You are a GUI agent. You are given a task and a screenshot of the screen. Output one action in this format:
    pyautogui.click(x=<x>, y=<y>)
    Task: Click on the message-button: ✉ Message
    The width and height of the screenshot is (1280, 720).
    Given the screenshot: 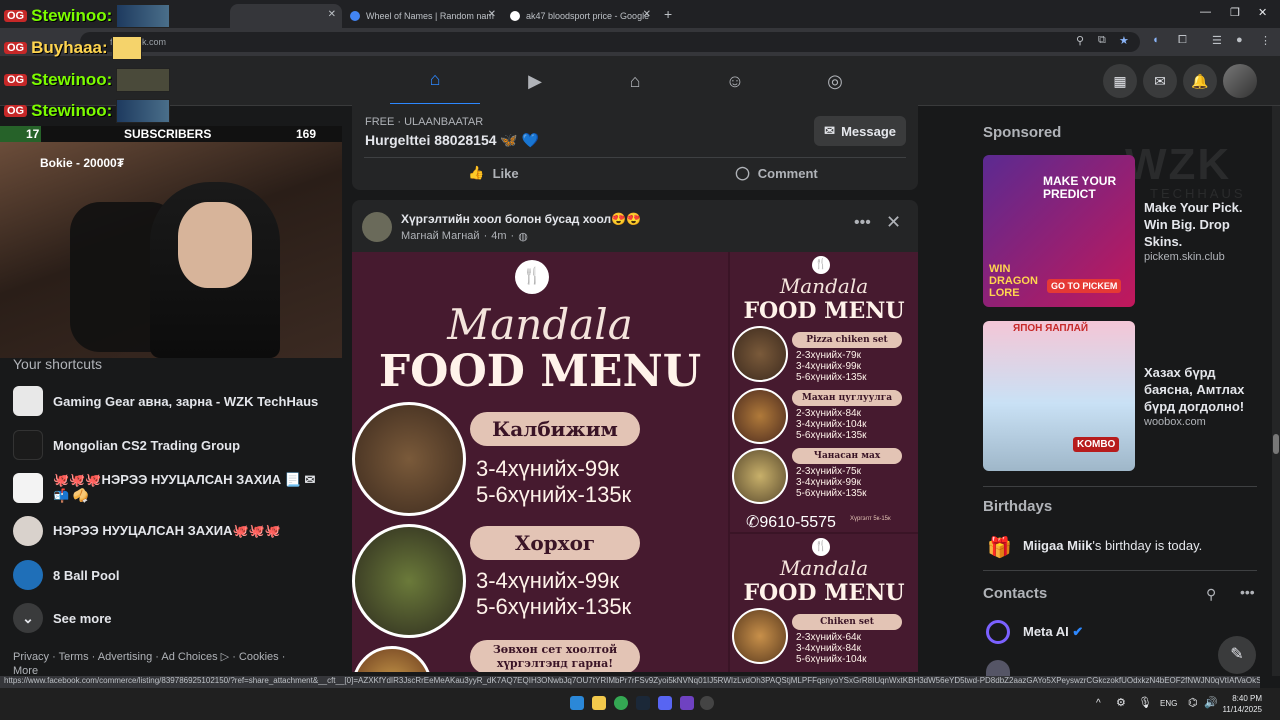 What is the action you would take?
    pyautogui.click(x=860, y=131)
    